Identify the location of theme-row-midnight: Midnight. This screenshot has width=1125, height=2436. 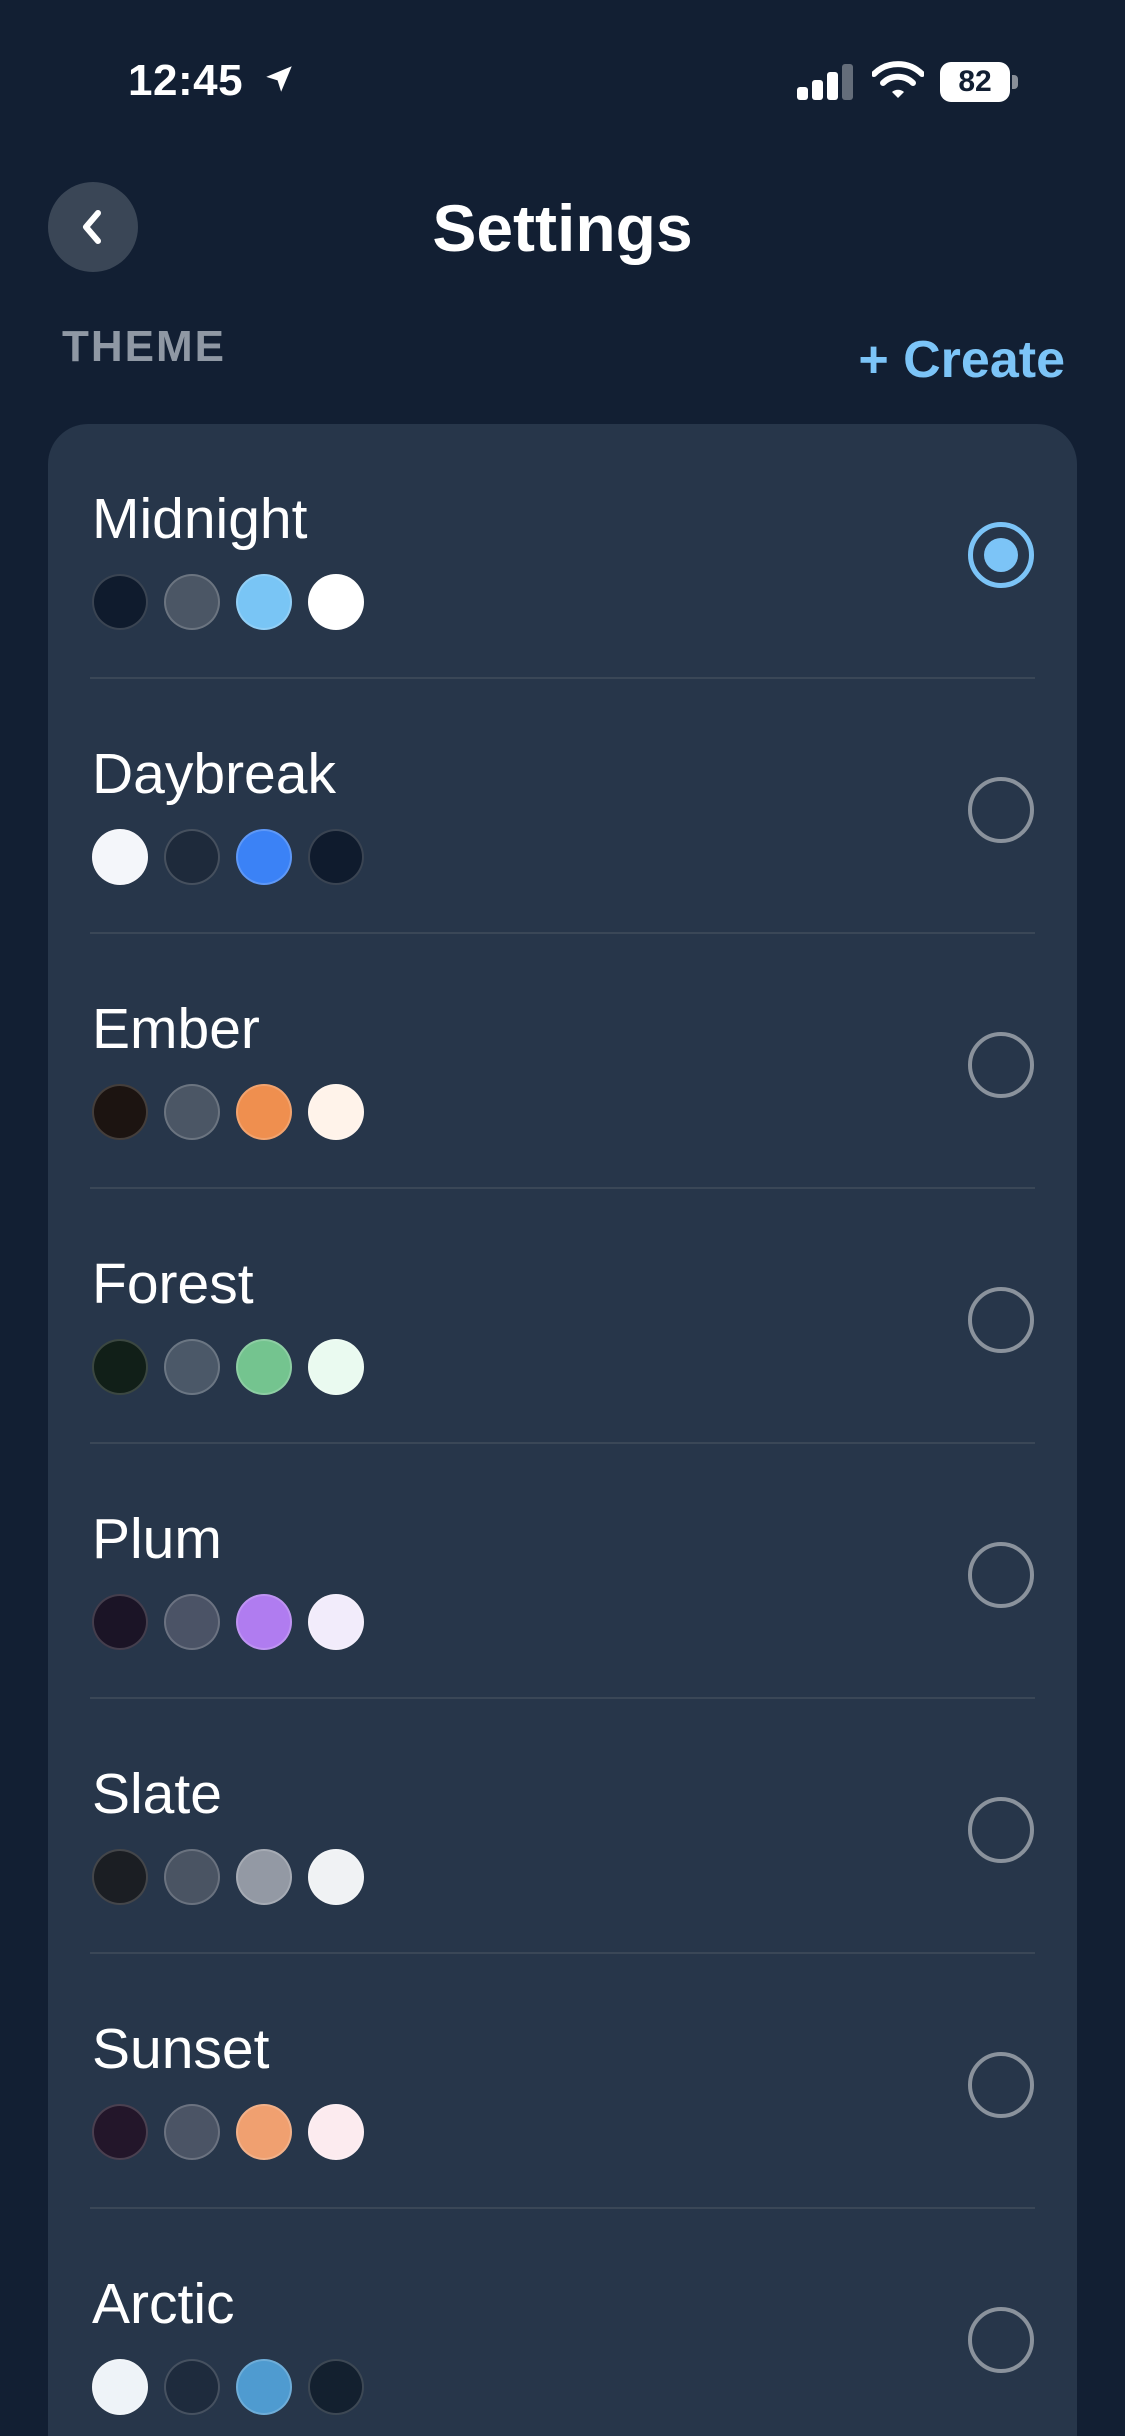
(562, 551).